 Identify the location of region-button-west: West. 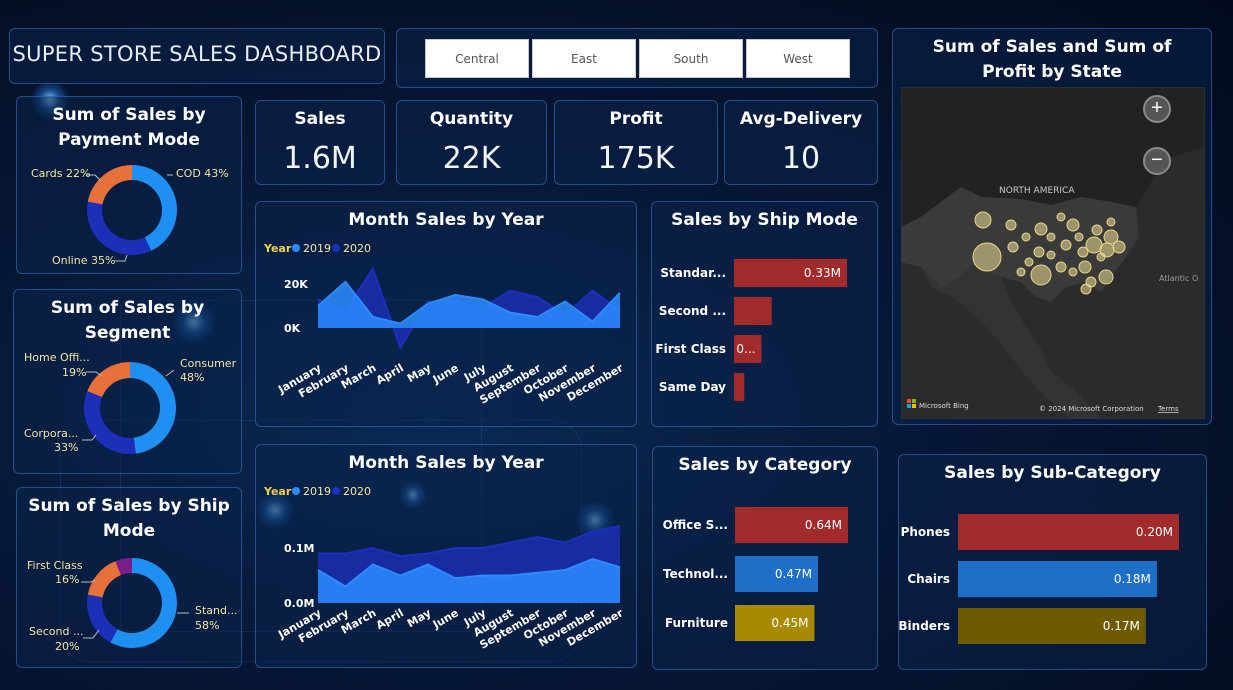
(798, 58).